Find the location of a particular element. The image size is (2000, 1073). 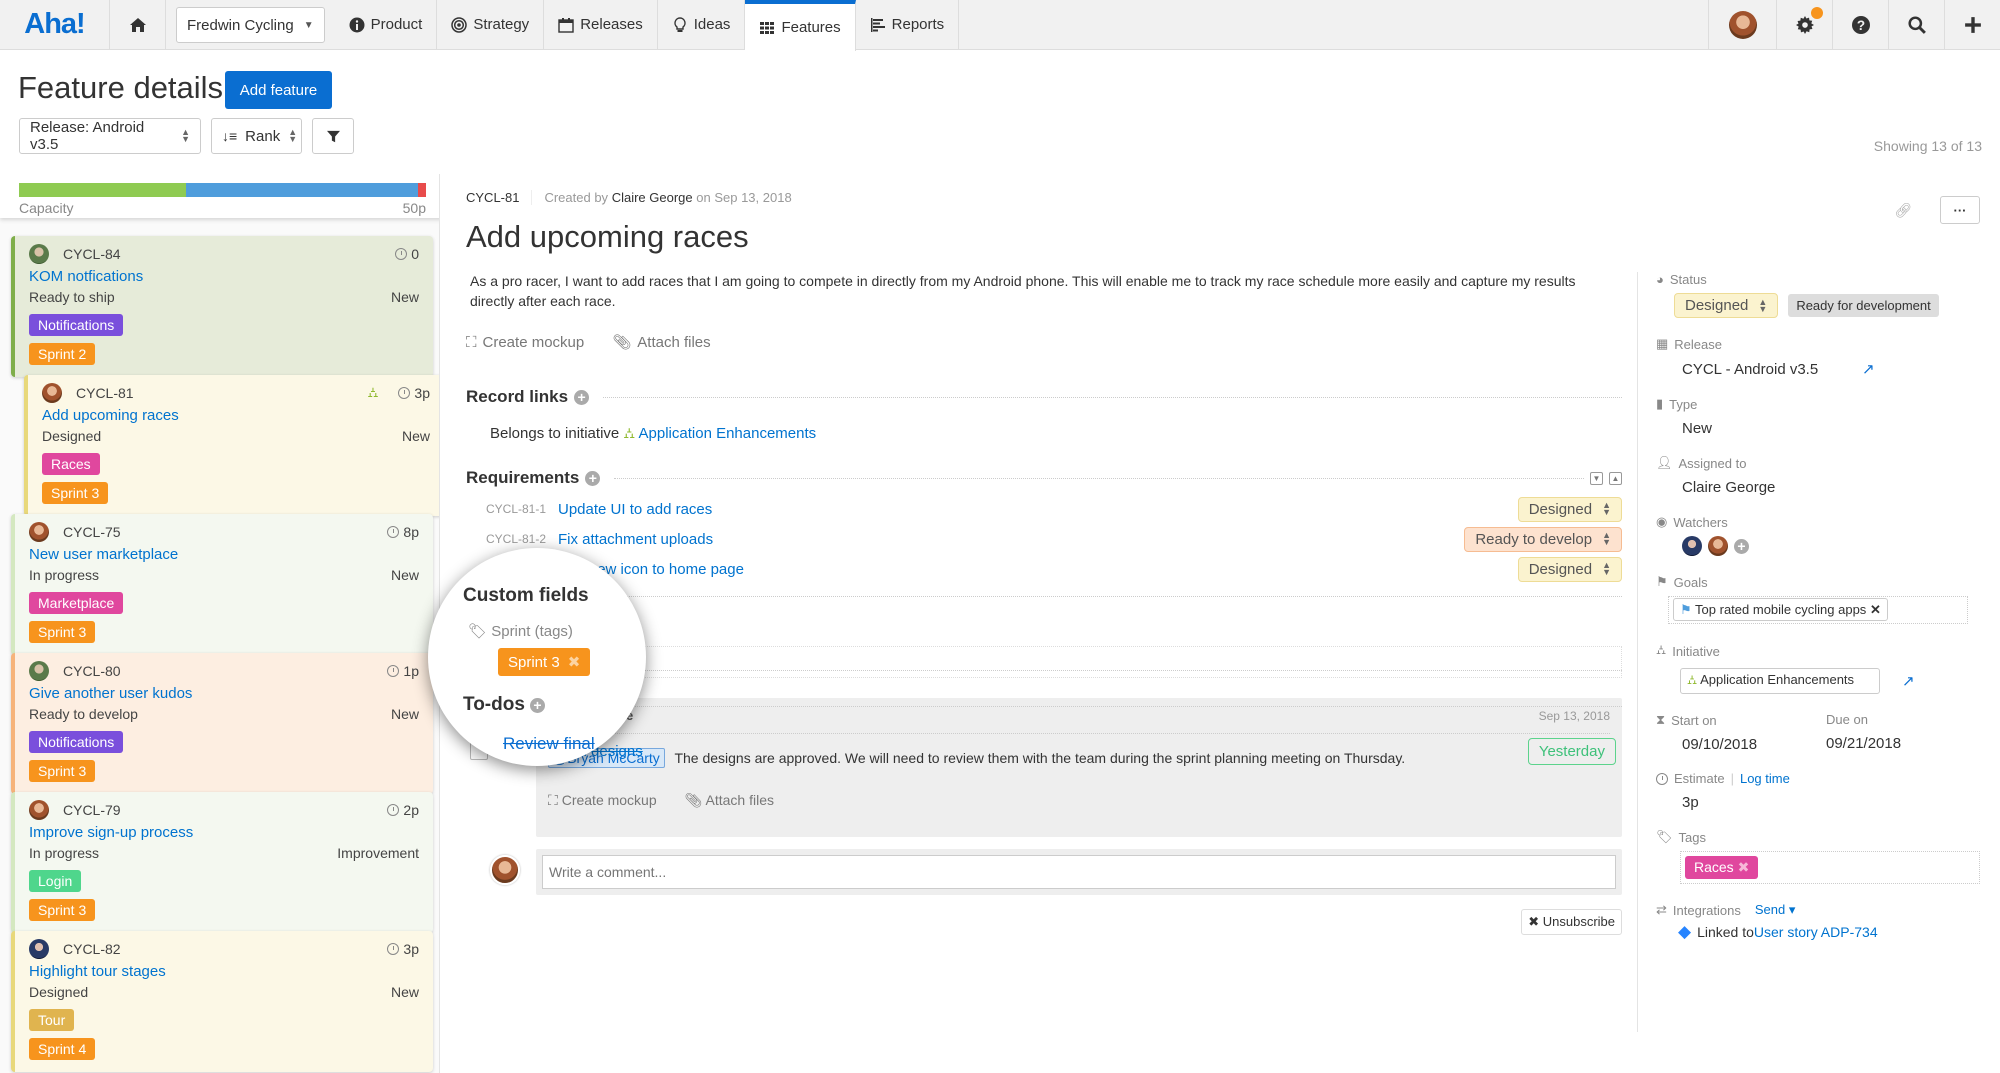

unsubscribe-button: ✖ Unsubscribe is located at coordinates (1571, 922).